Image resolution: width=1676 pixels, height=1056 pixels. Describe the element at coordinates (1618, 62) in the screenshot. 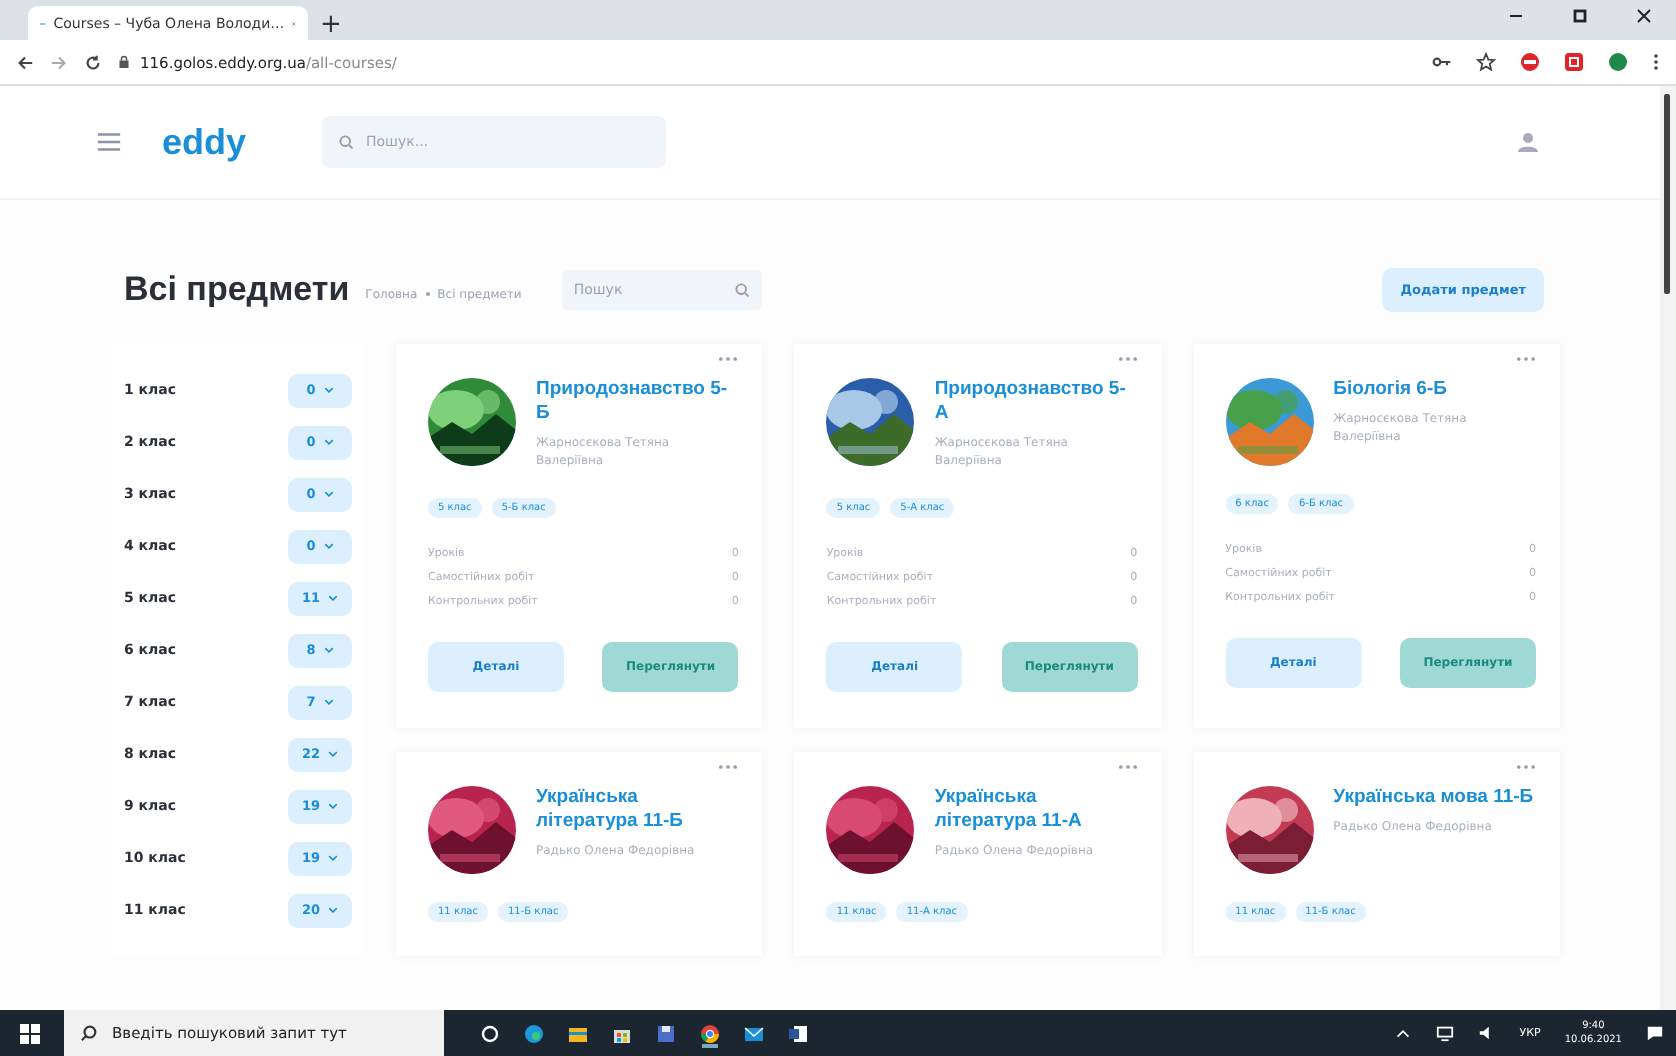

I see `profile-icon` at that location.